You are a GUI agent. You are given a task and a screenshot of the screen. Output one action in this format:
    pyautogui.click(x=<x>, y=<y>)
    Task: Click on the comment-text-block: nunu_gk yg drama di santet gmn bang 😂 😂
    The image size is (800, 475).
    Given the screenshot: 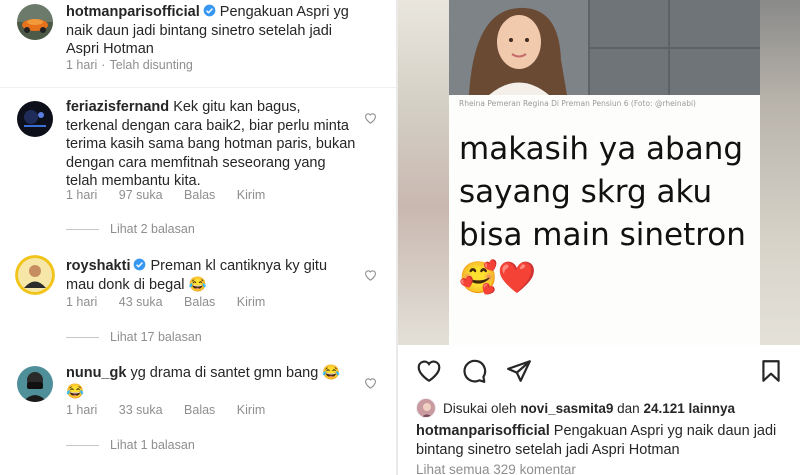 What is the action you would take?
    pyautogui.click(x=211, y=382)
    